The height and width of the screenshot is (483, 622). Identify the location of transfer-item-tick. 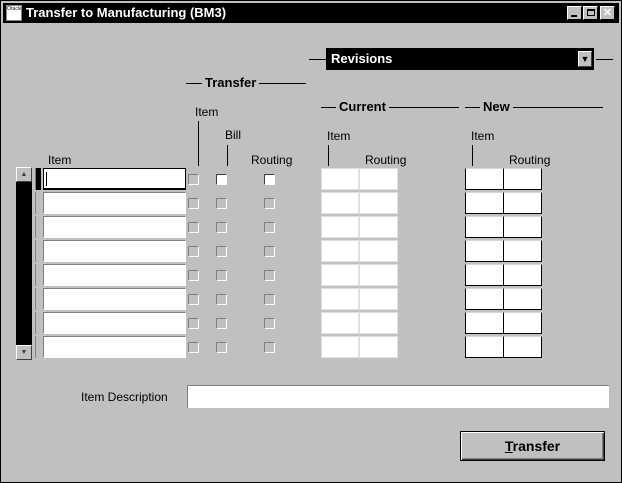
(198, 143).